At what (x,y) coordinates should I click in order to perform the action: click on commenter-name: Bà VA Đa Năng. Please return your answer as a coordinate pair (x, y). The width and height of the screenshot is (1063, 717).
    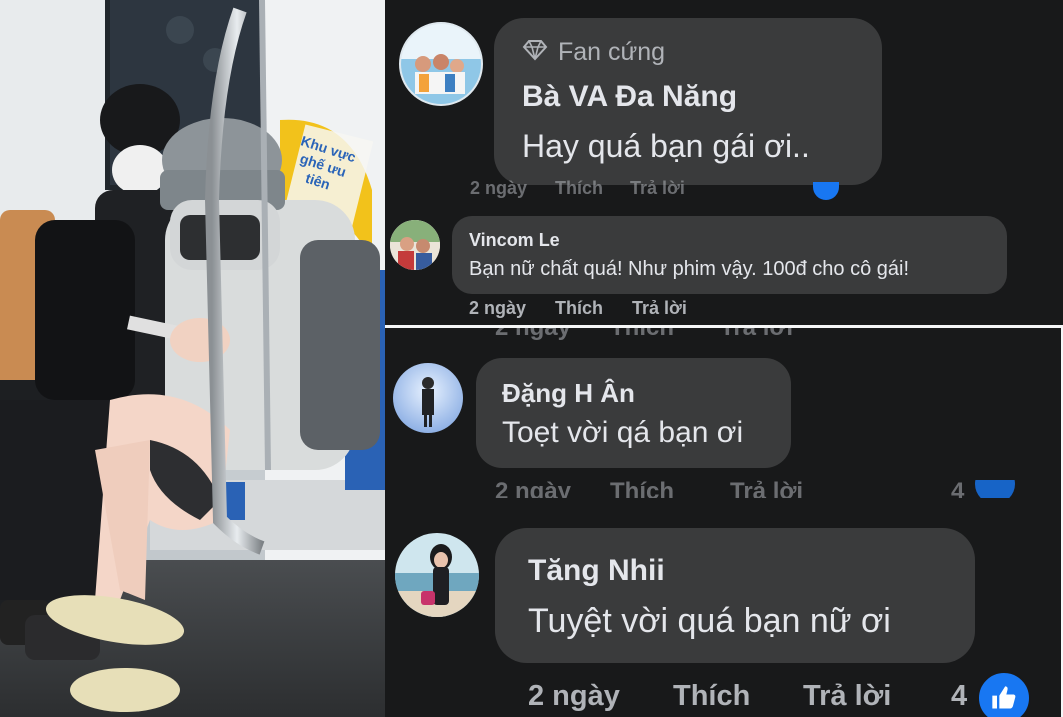
    Looking at the image, I should click on (629, 97).